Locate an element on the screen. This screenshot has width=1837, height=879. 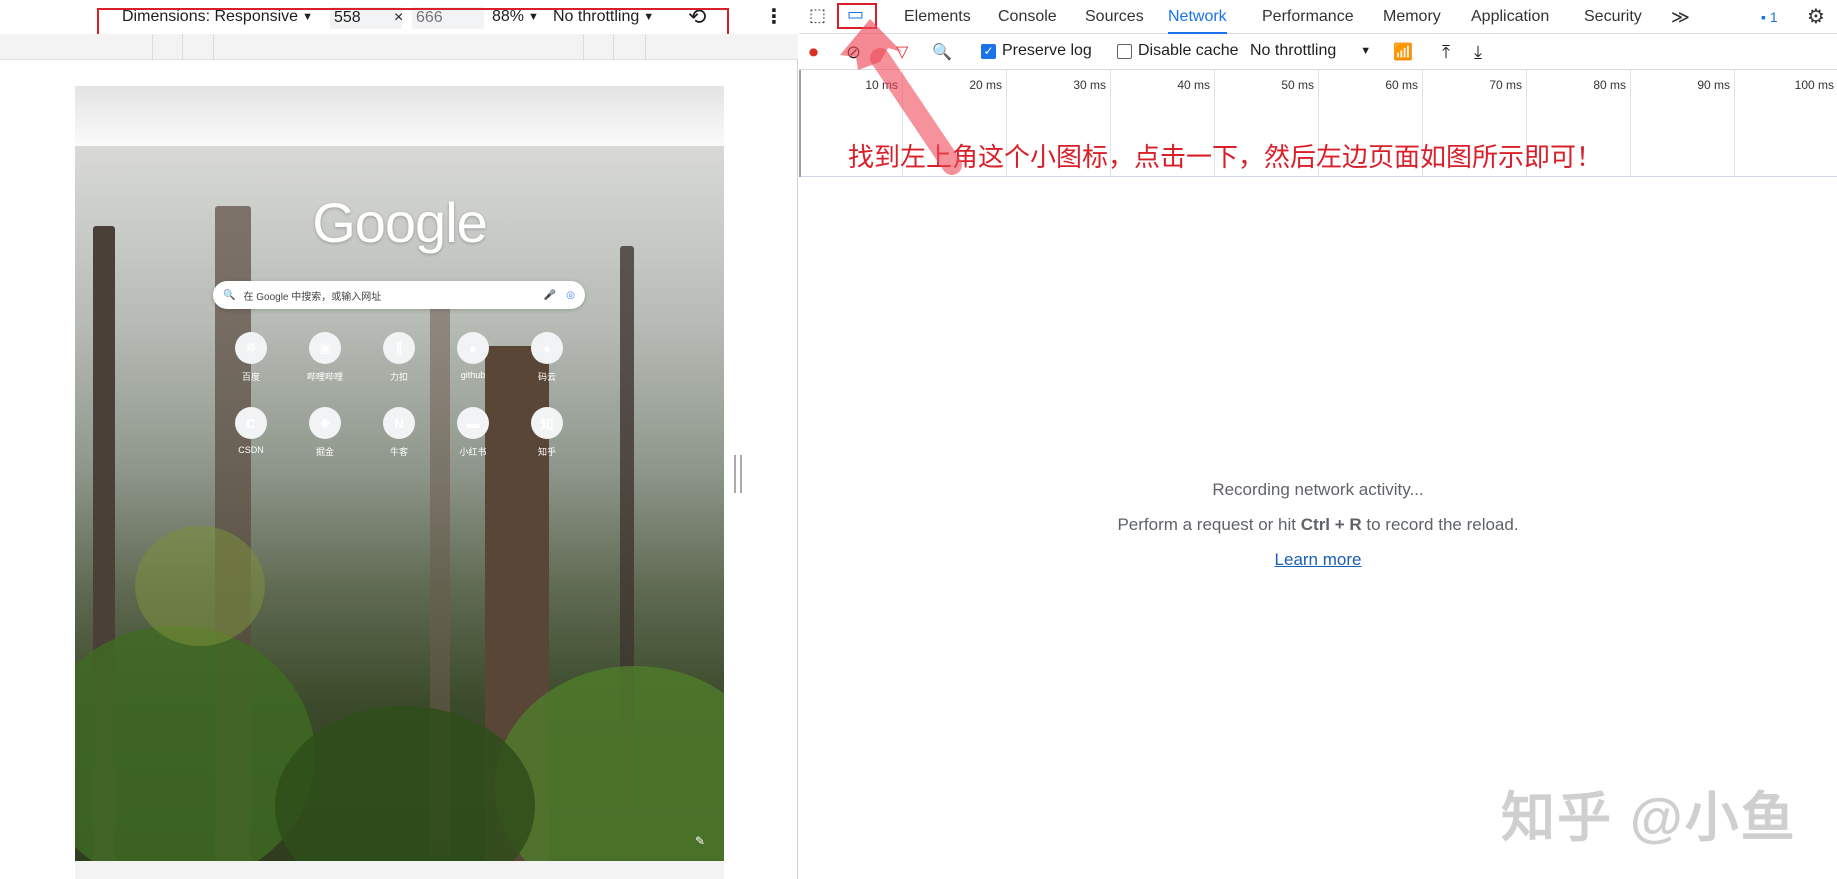
search-placeholder: 在 Google 中搜索，或输入网址 is located at coordinates (312, 297).